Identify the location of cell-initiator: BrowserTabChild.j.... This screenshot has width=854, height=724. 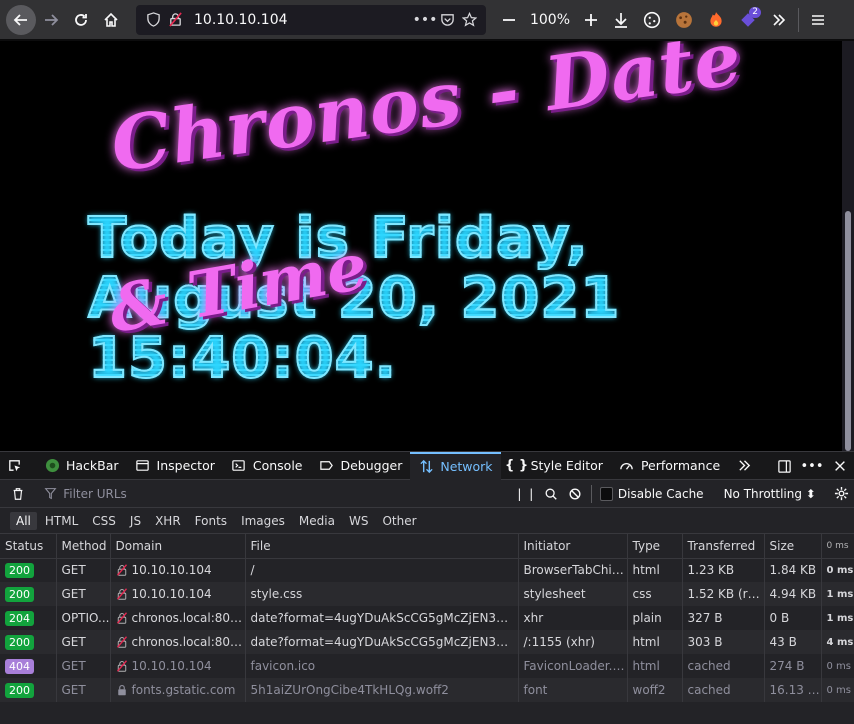
(573, 570).